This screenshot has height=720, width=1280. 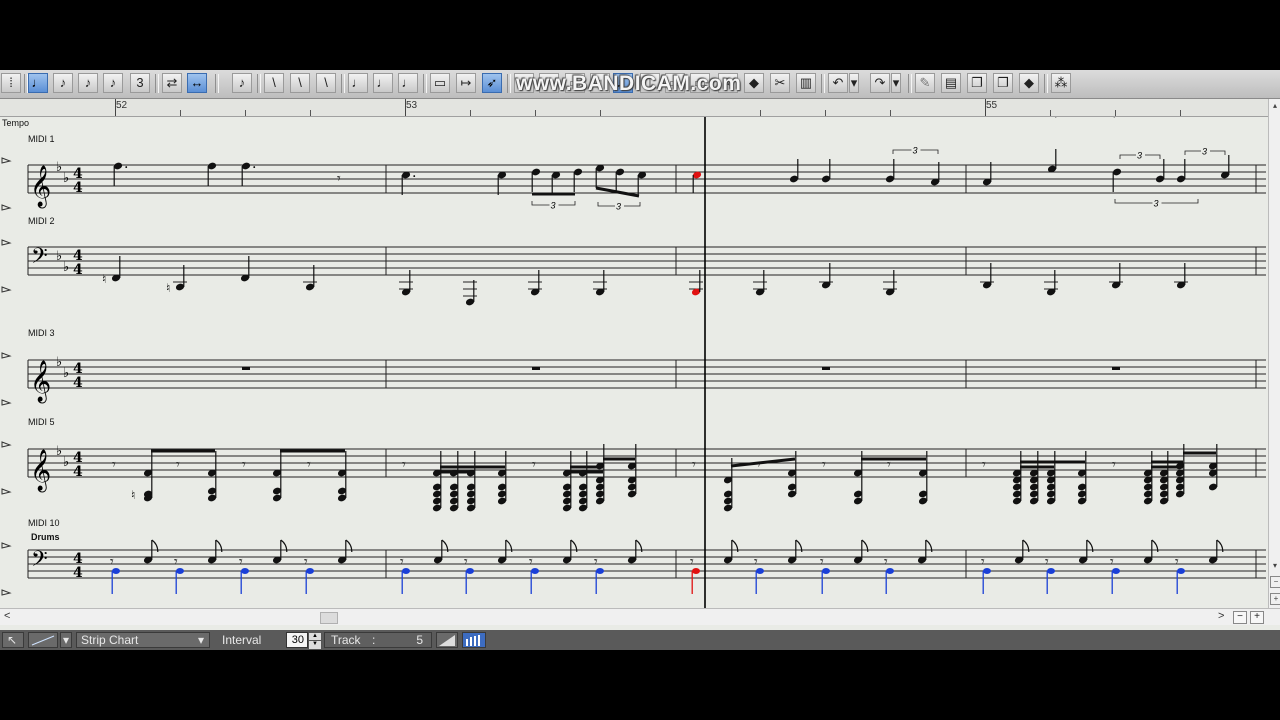 I want to click on line-tool-icon, so click(x=43, y=640).